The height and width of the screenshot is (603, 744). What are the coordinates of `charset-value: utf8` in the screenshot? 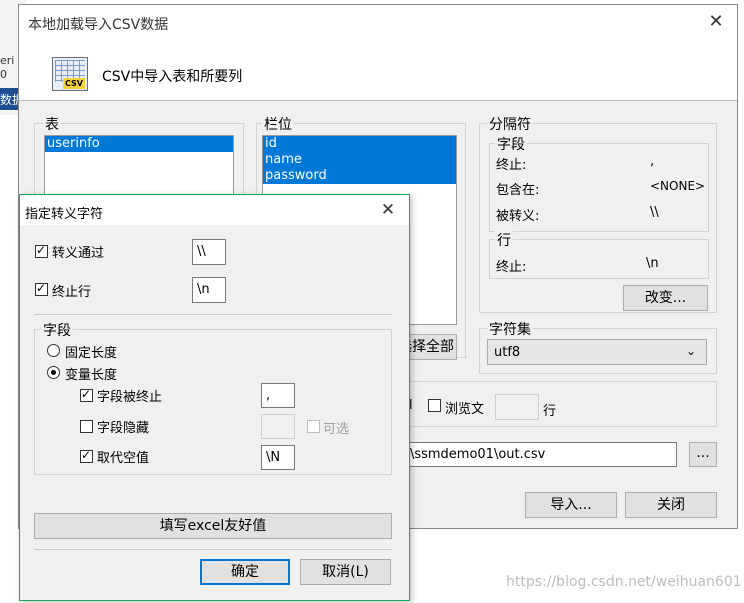 It's located at (507, 352).